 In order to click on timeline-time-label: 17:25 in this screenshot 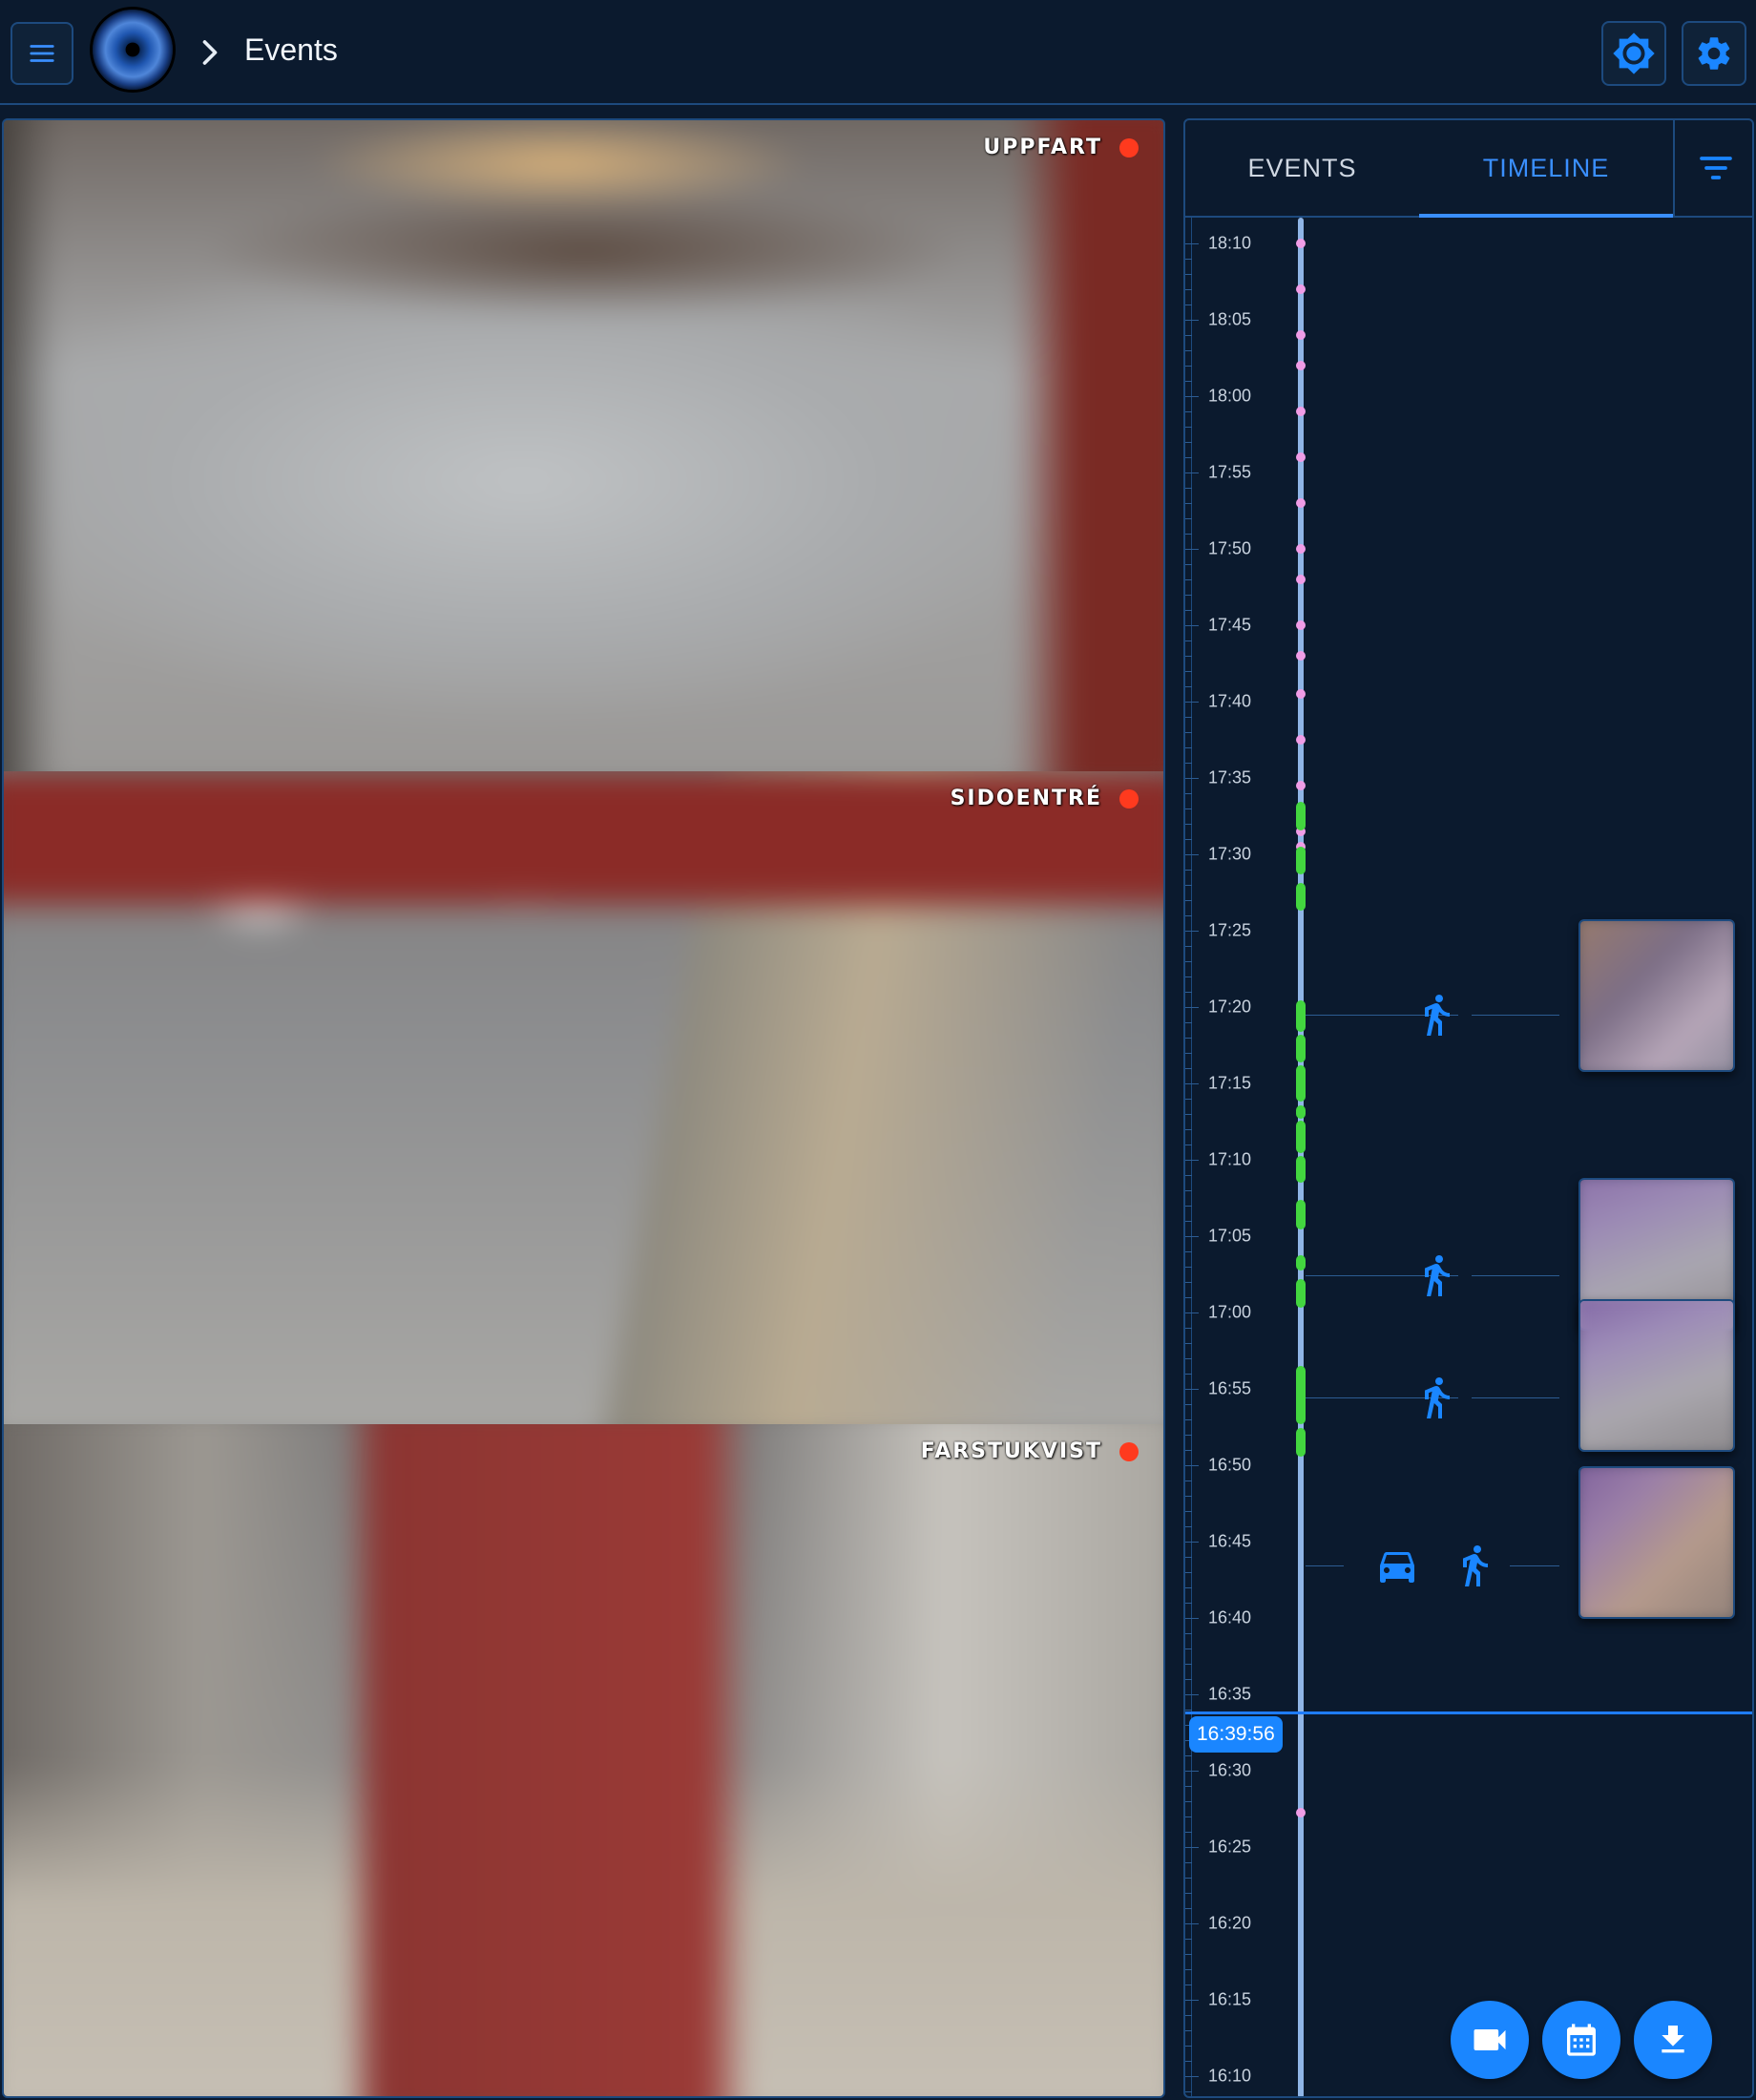, I will do `click(1230, 930)`.